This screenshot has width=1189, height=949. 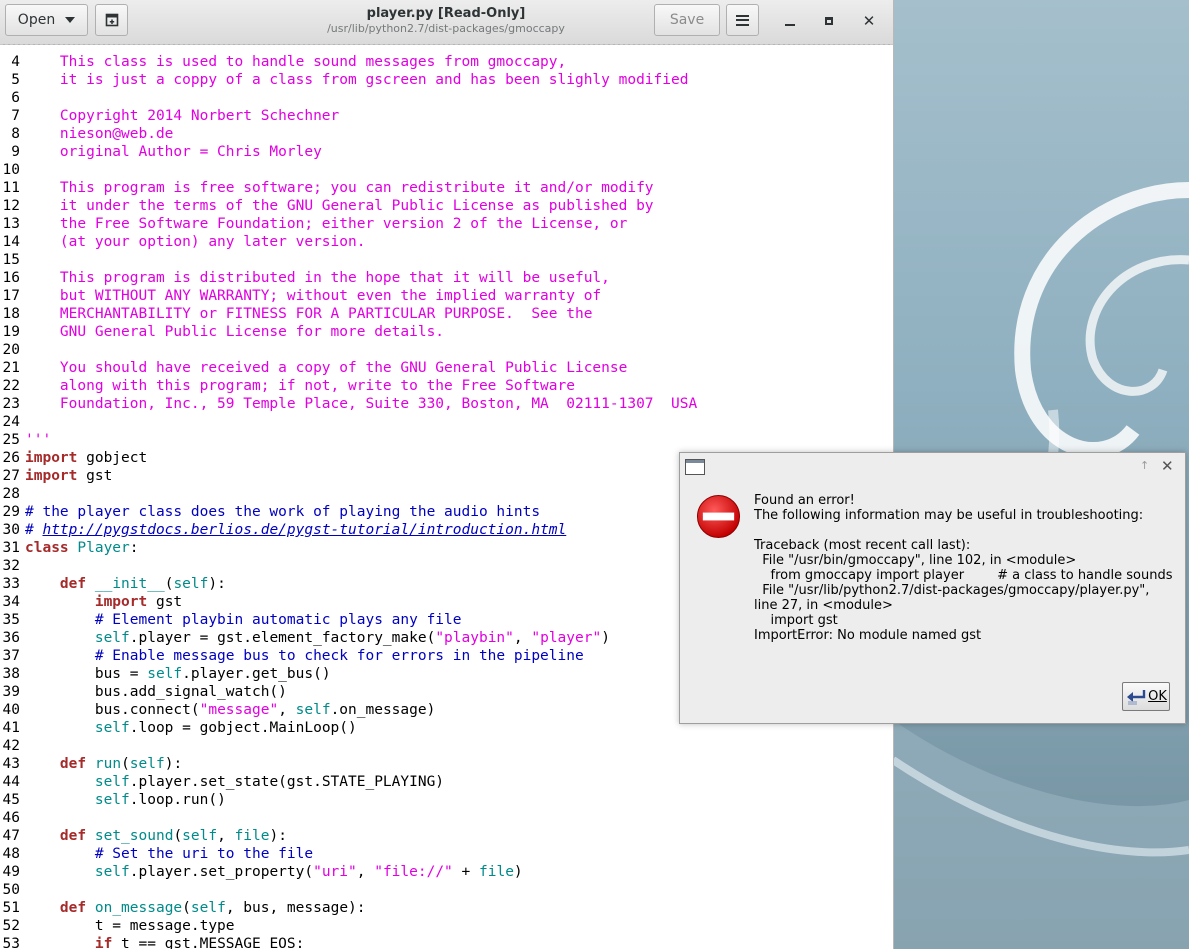 I want to click on code-token: "playbin", so click(x=474, y=638).